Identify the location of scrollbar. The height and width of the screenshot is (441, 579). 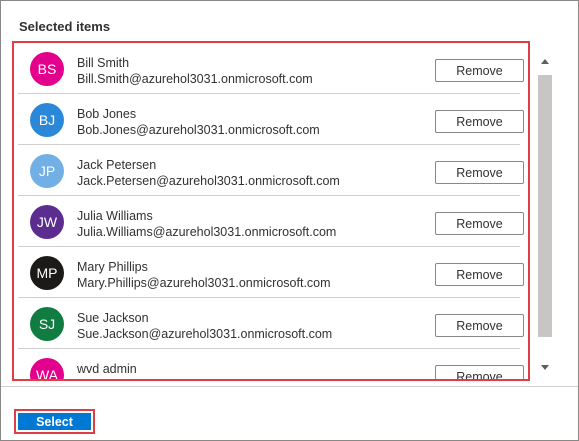
(545, 214).